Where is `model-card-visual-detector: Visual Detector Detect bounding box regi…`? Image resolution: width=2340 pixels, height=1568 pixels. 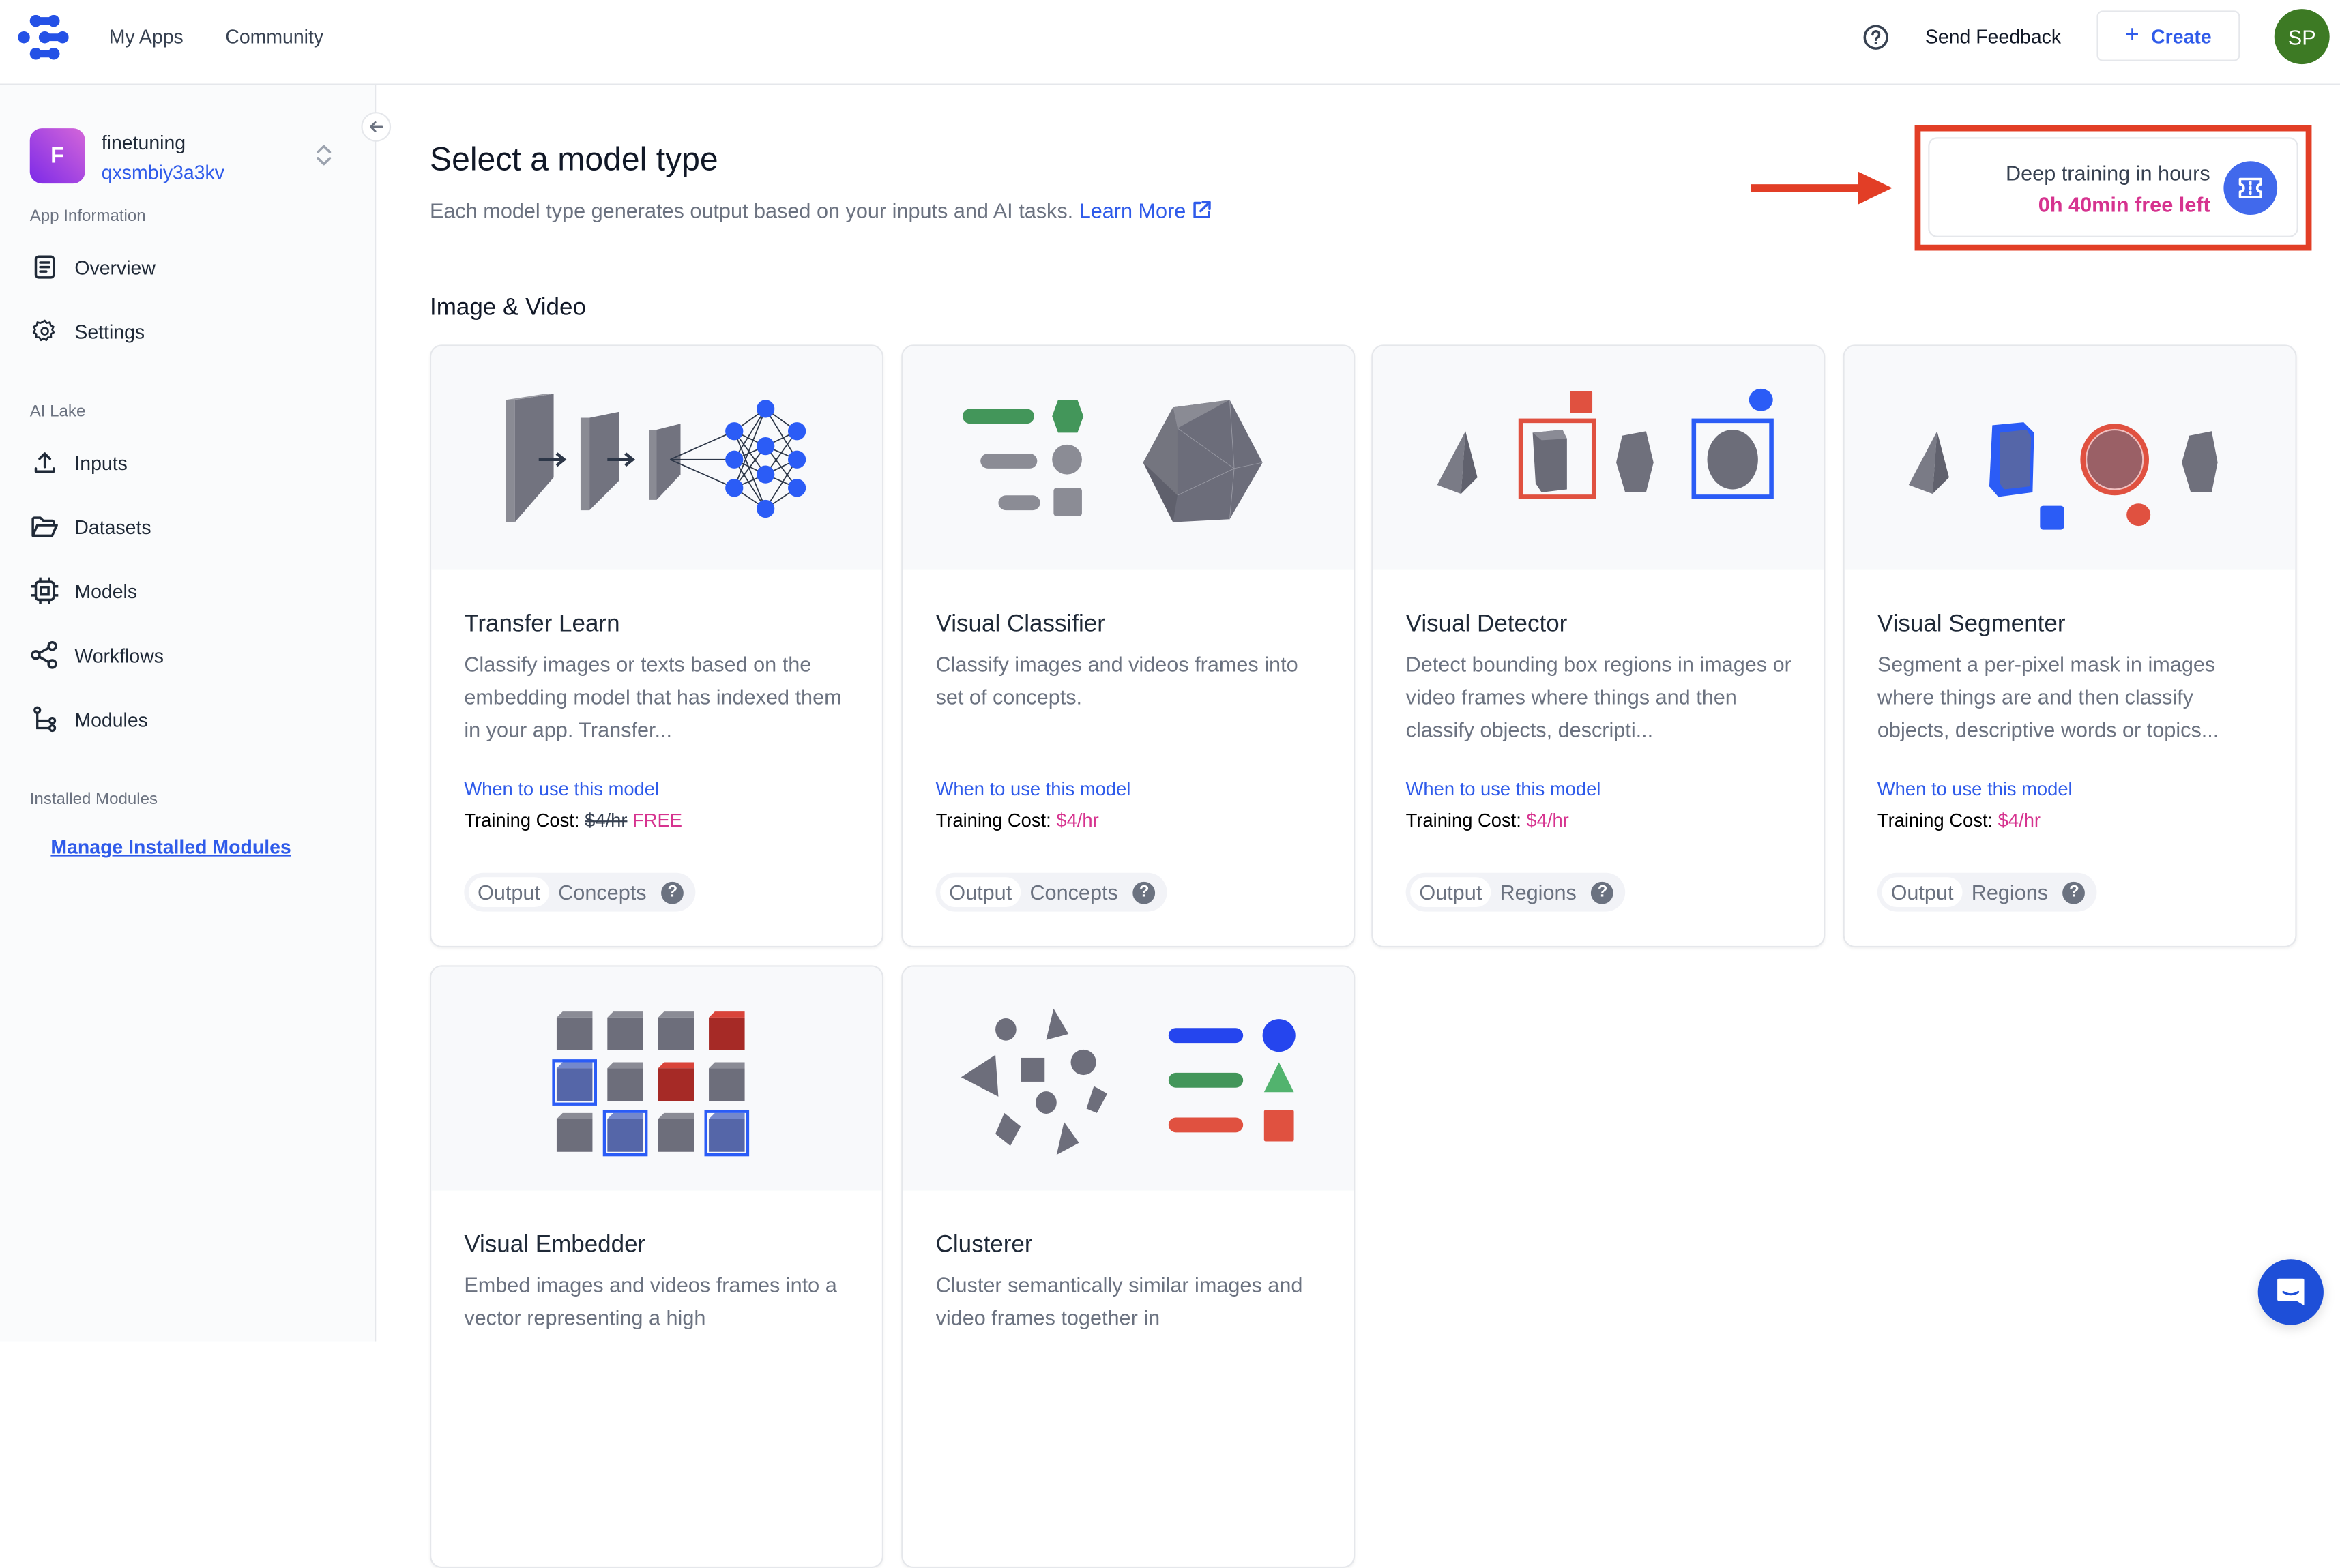 model-card-visual-detector: Visual Detector Detect bounding box regi… is located at coordinates (1598, 646).